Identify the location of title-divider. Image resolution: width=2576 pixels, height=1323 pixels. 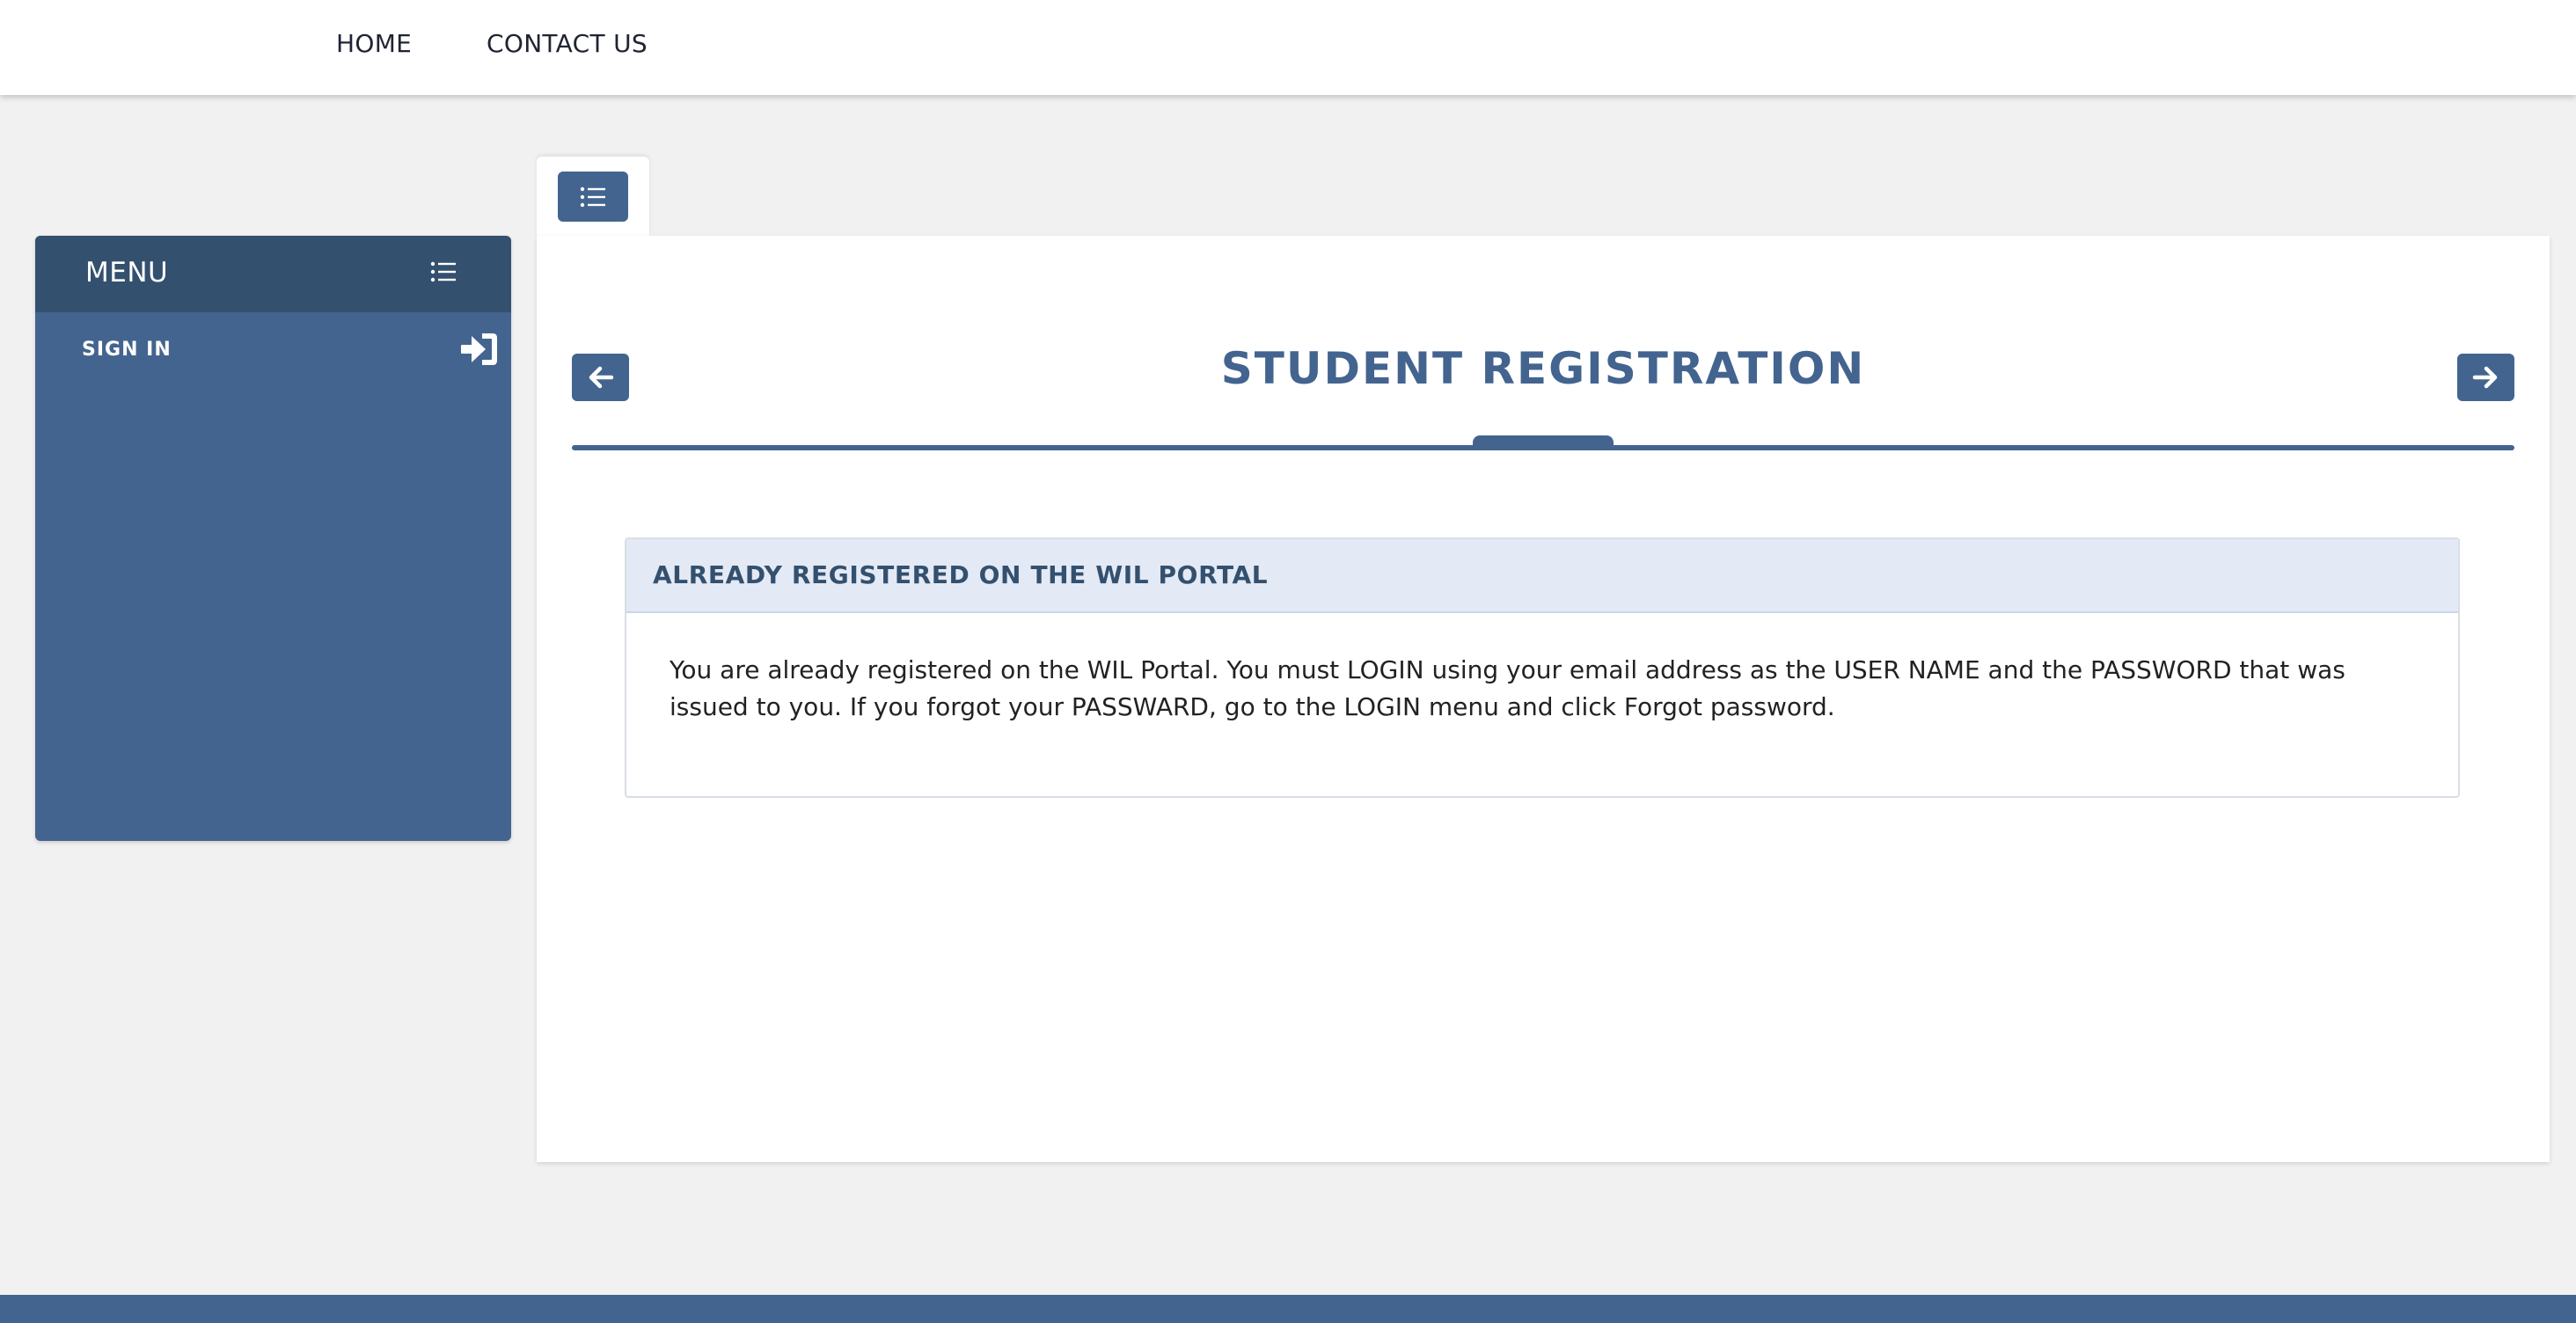
(1543, 447).